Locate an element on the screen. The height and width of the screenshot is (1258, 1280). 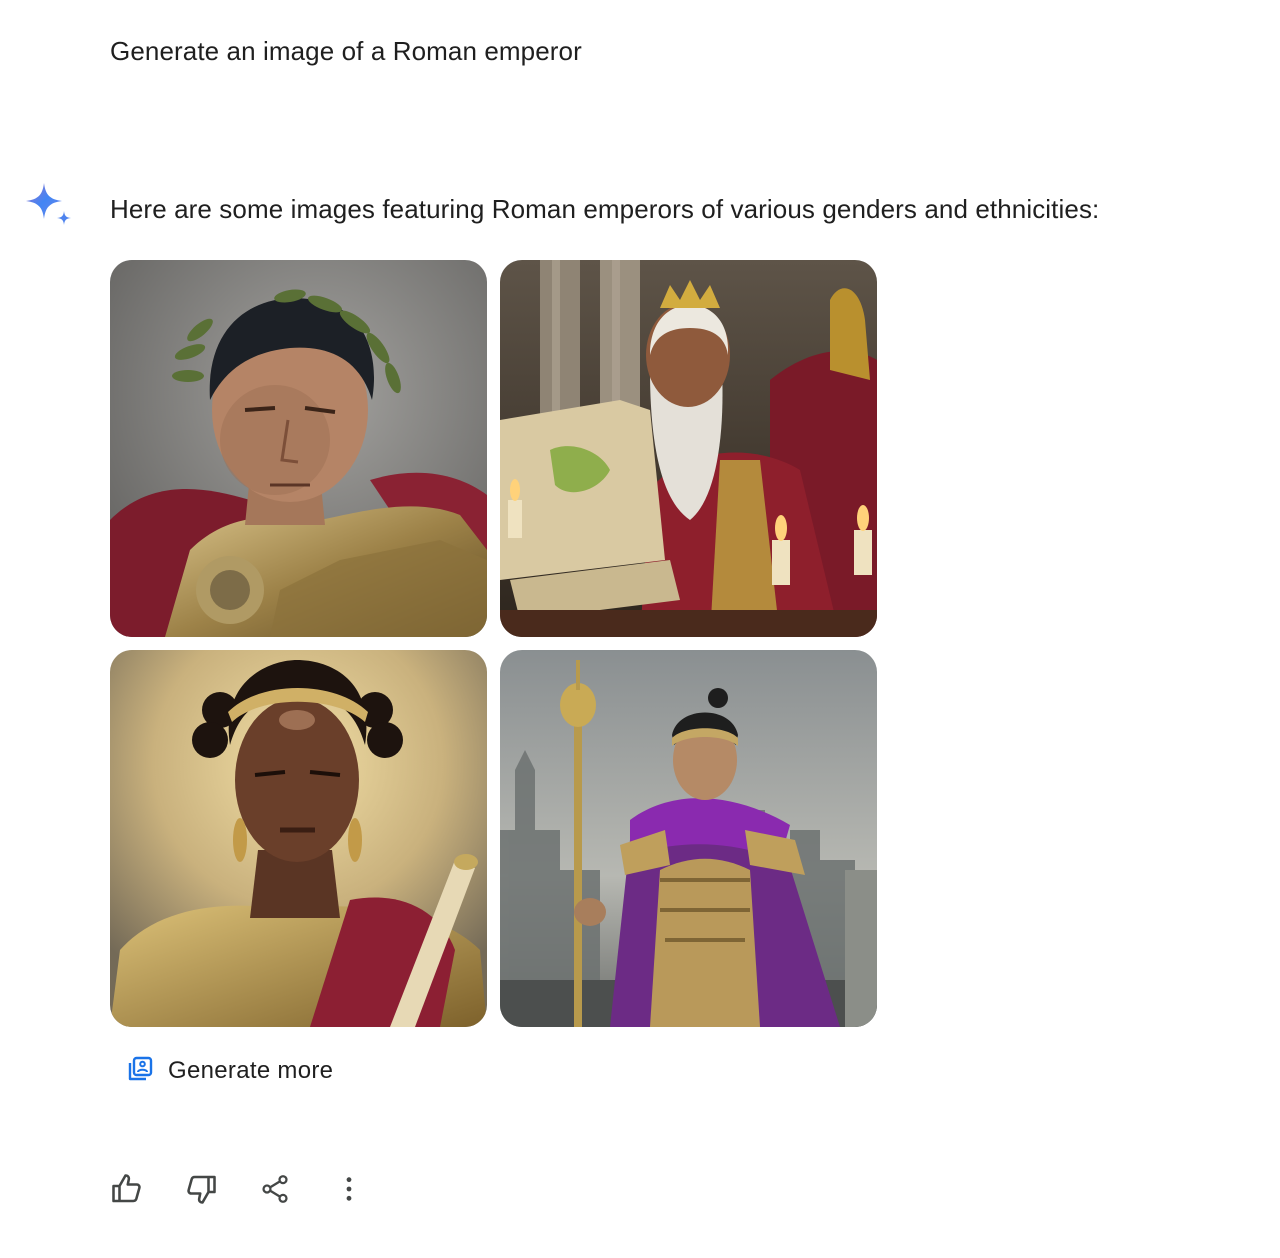
response-actions is located at coordinates (252, 1189).